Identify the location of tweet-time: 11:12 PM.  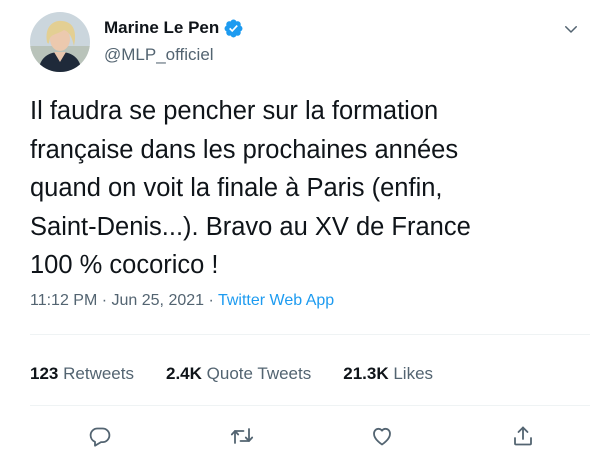
(63, 300).